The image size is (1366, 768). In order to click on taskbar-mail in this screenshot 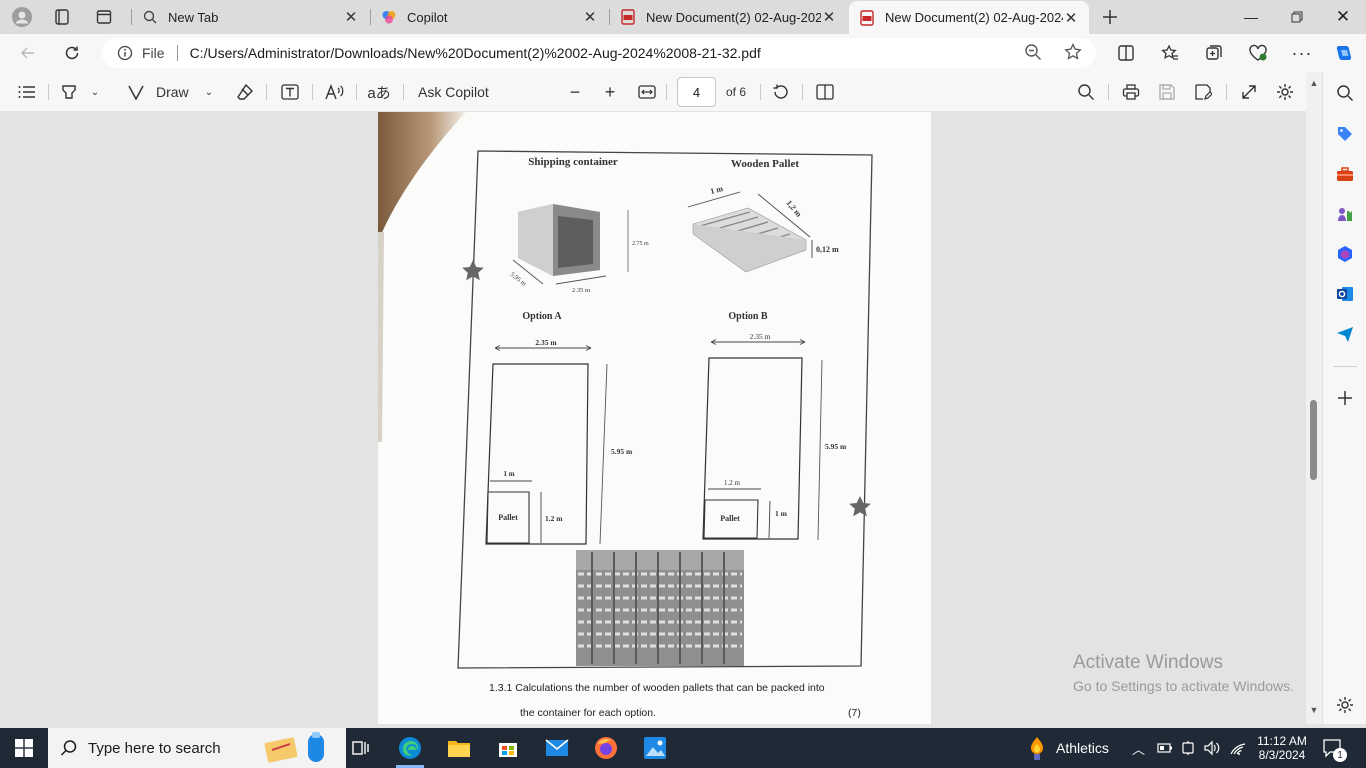, I will do `click(557, 748)`.